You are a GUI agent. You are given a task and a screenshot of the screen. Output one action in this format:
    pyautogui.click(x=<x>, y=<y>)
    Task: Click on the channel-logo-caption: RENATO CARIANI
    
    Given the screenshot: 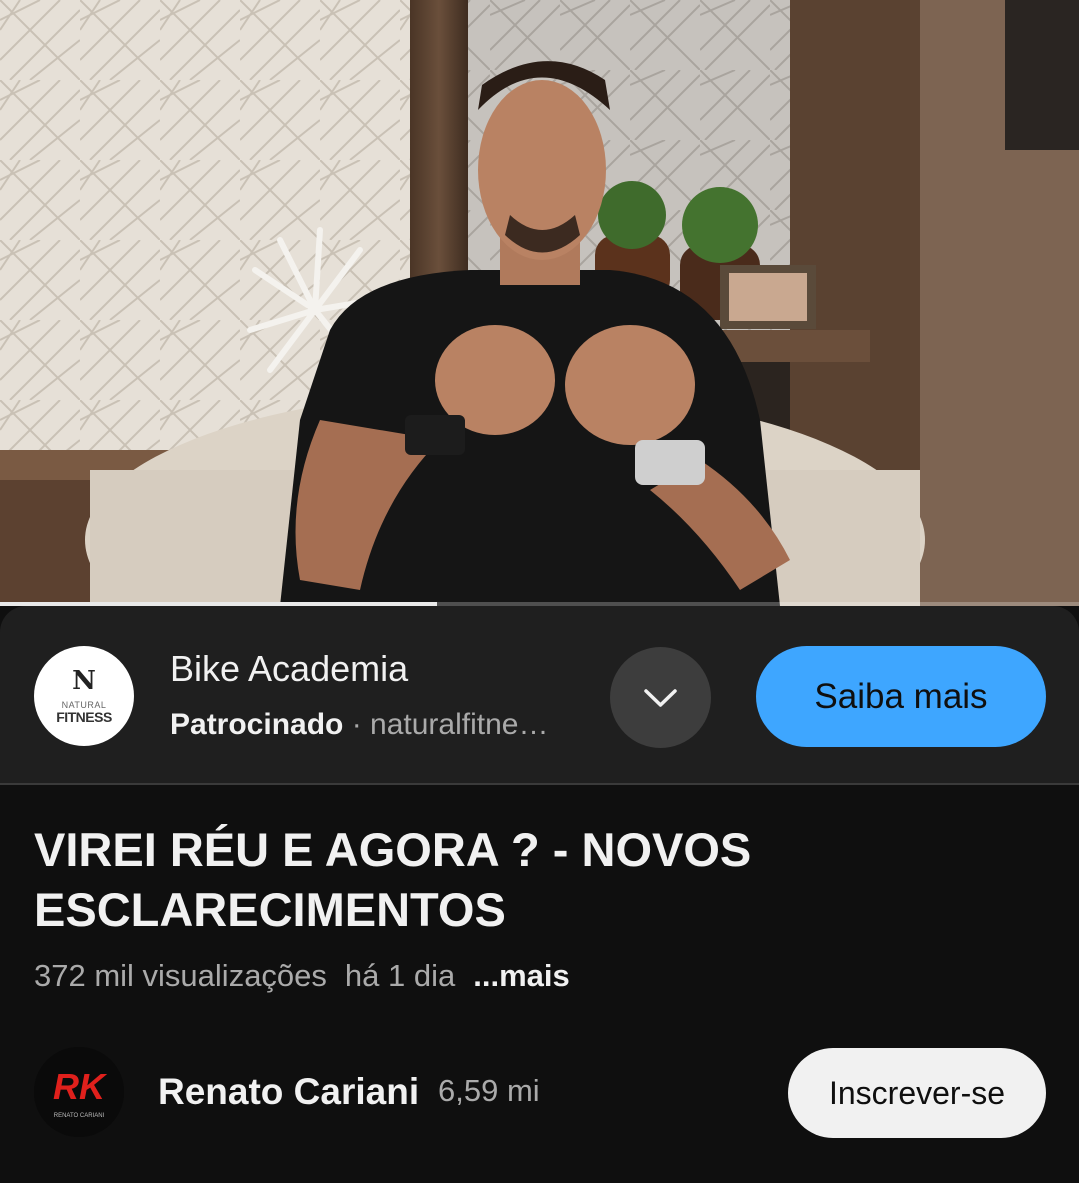 What is the action you would take?
    pyautogui.click(x=79, y=1116)
    